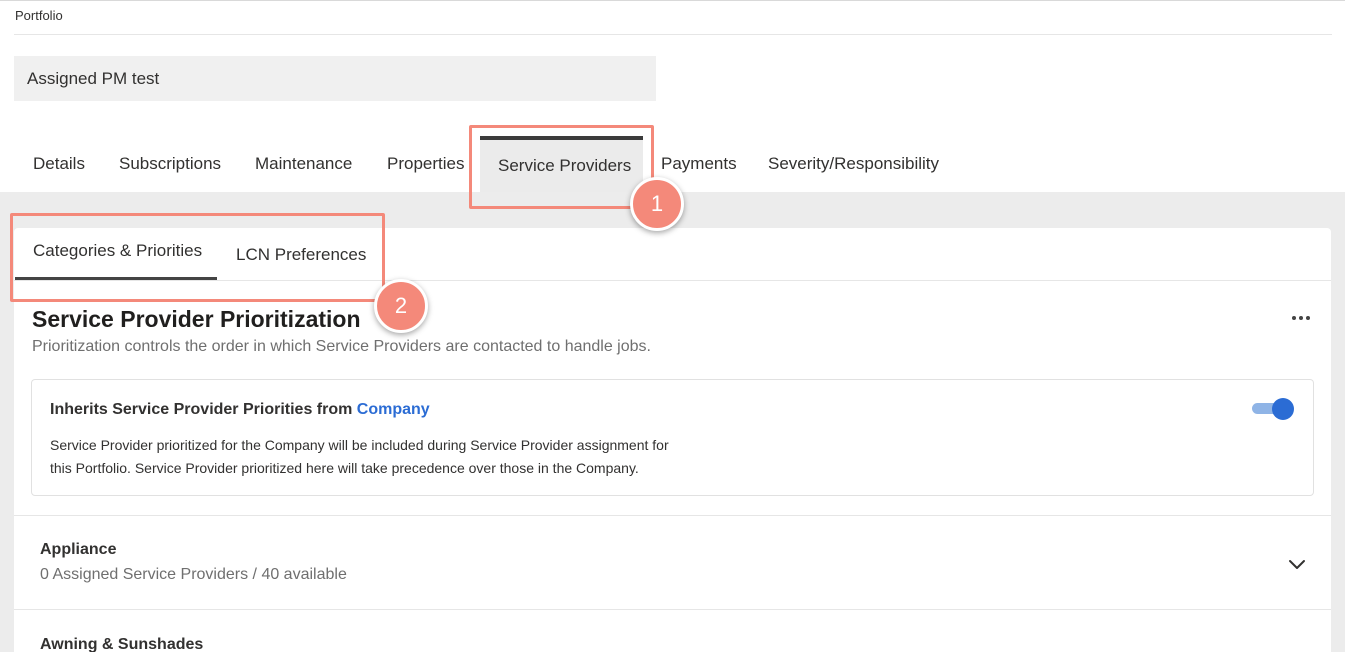 The width and height of the screenshot is (1345, 652). I want to click on toggle-knob, so click(1283, 409).